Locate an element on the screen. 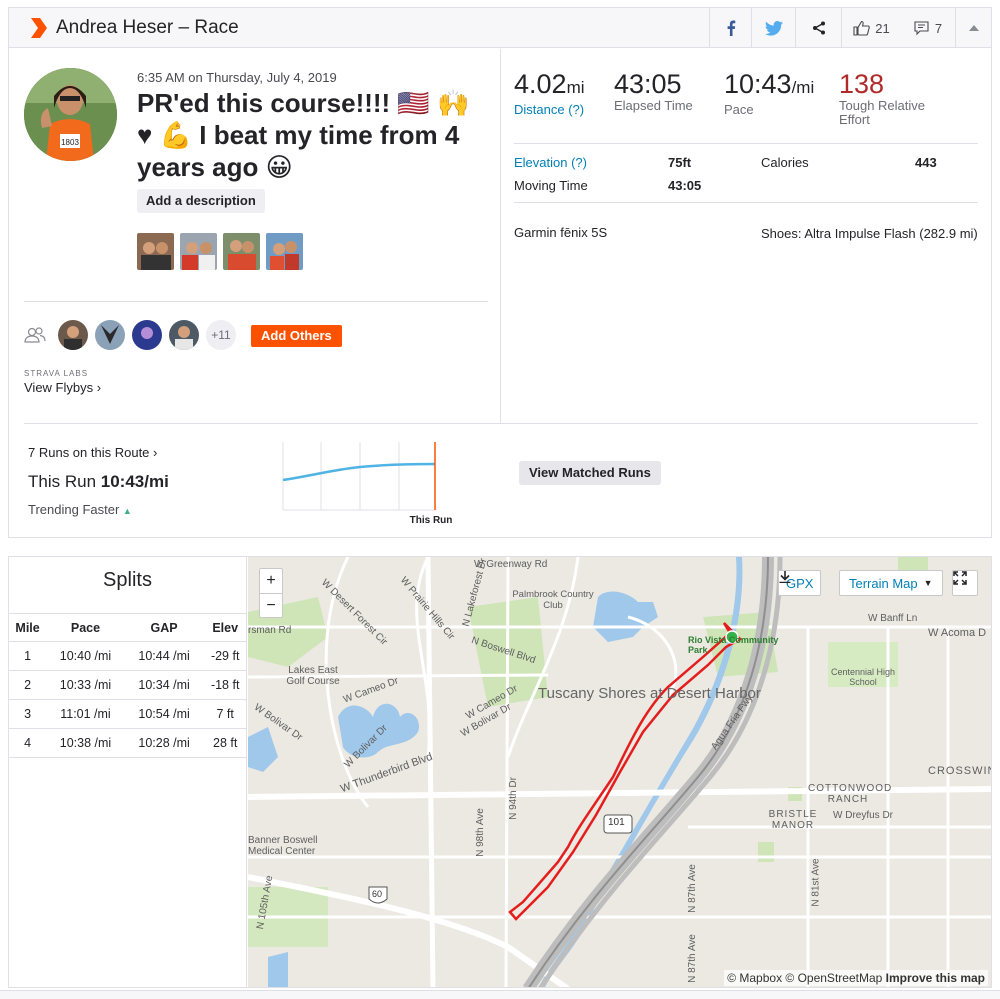 The width and height of the screenshot is (1000, 999). export-gpx-button: GPX is located at coordinates (800, 583).